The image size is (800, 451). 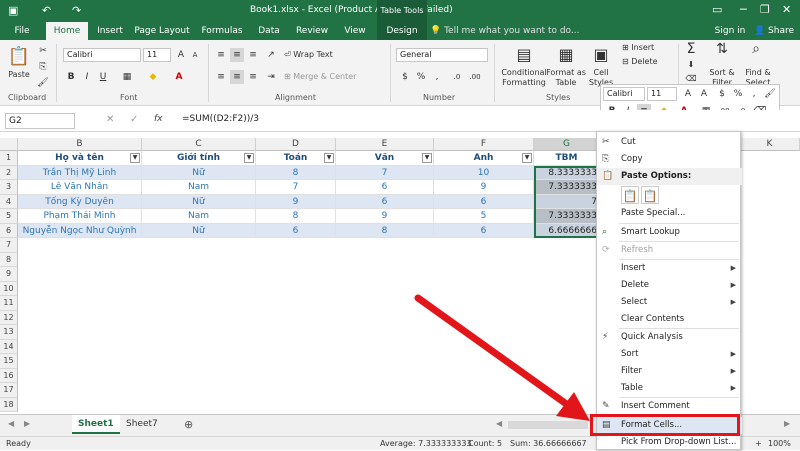 What do you see at coordinates (704, 94) in the screenshot?
I see `mini-shrink-font-icon: A` at bounding box center [704, 94].